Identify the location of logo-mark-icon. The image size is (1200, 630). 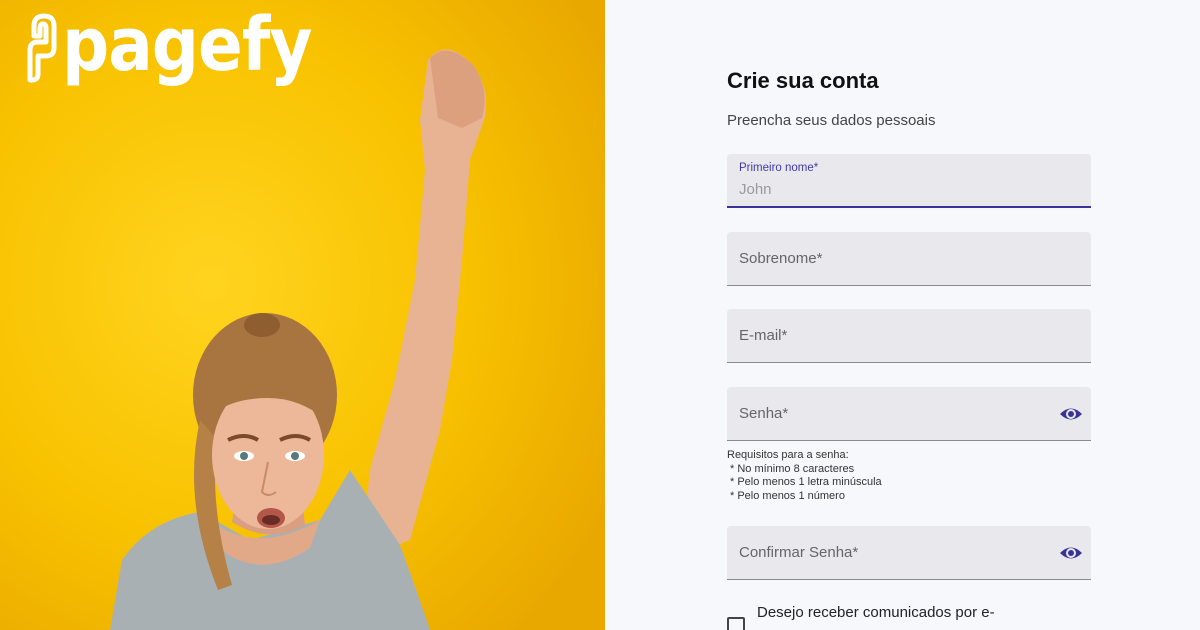
(42, 48).